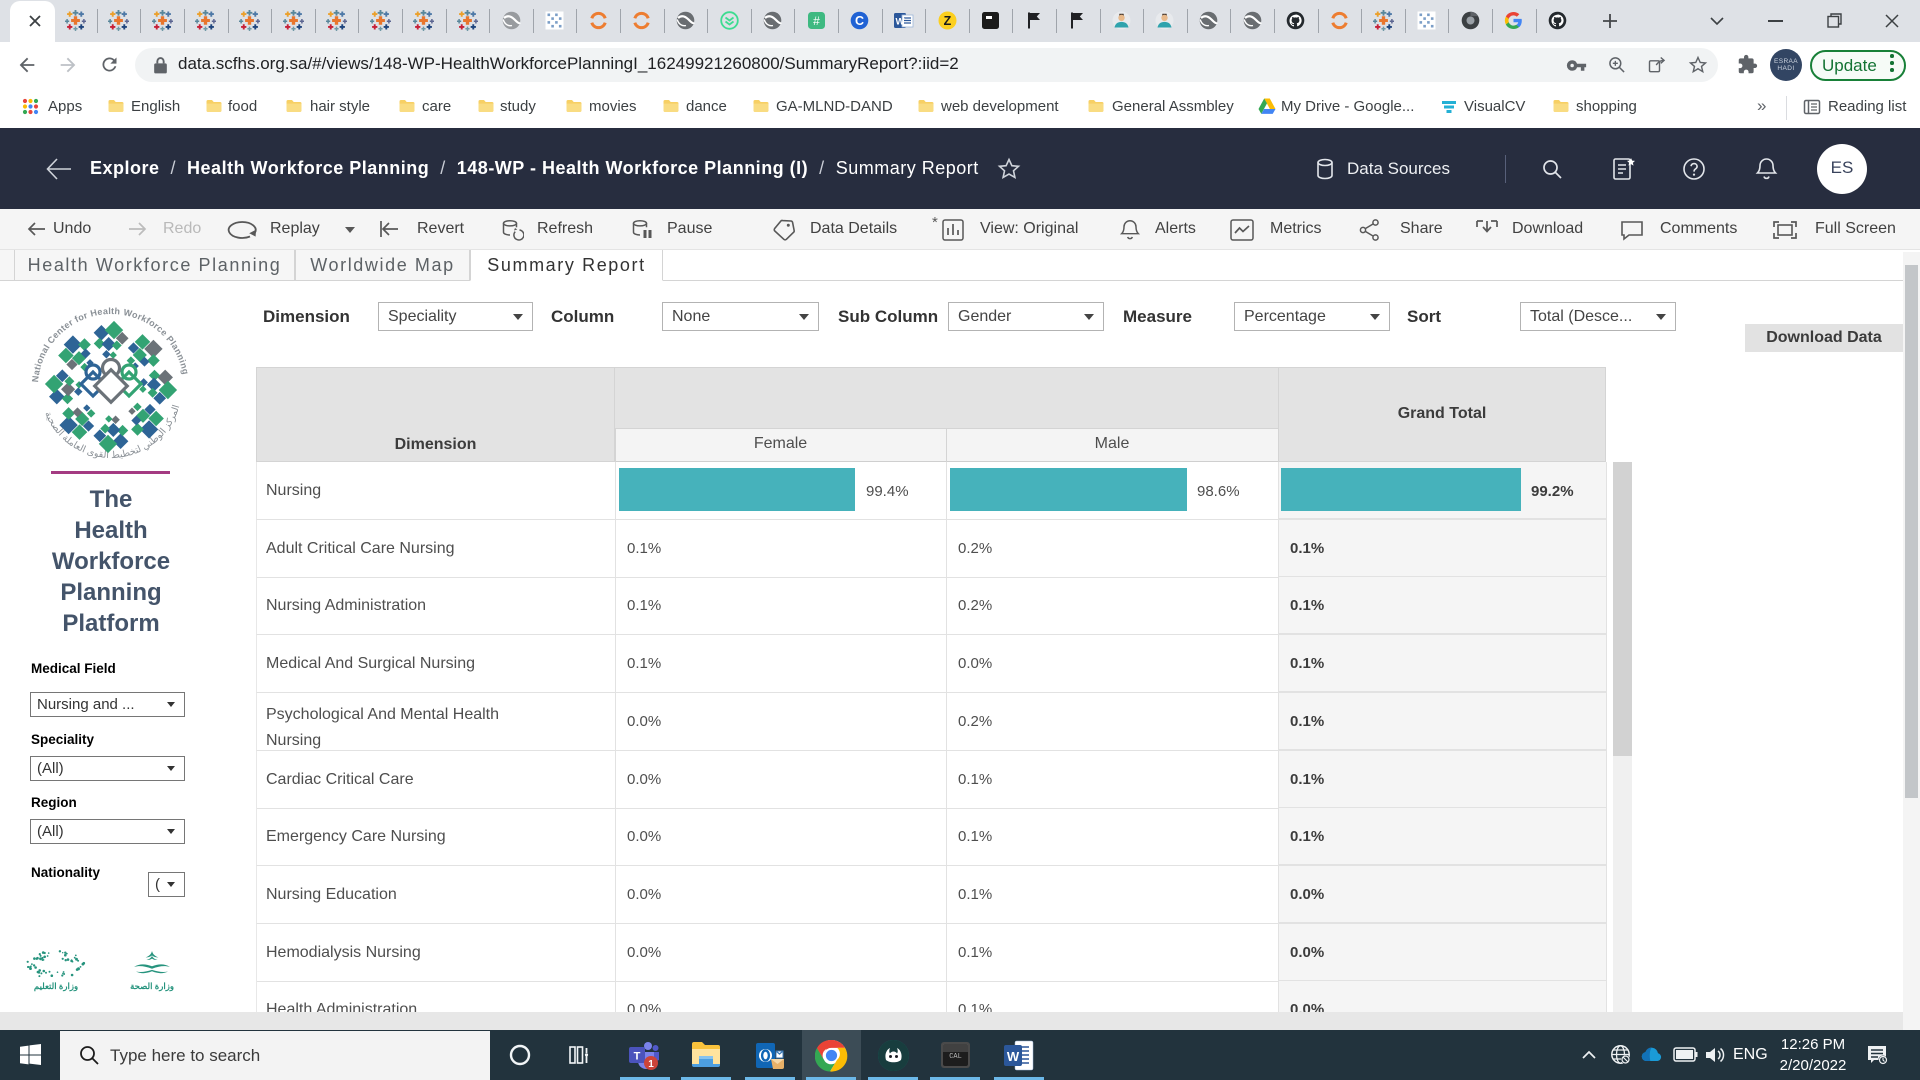 The height and width of the screenshot is (1080, 1920). Describe the element at coordinates (56, 986) in the screenshot. I see `svg-text: وزارة التعليم` at that location.